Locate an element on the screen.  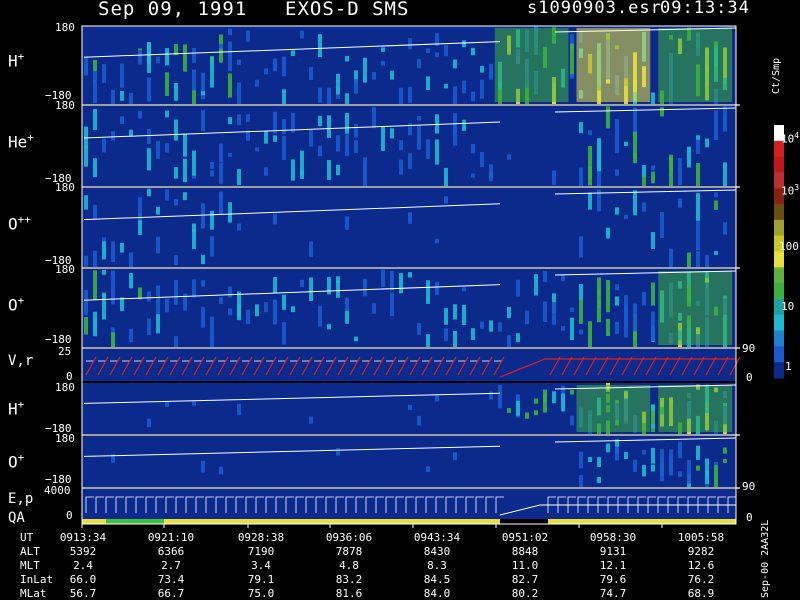
footer-inlat-value: 79.6 is located at coordinates (613, 579).